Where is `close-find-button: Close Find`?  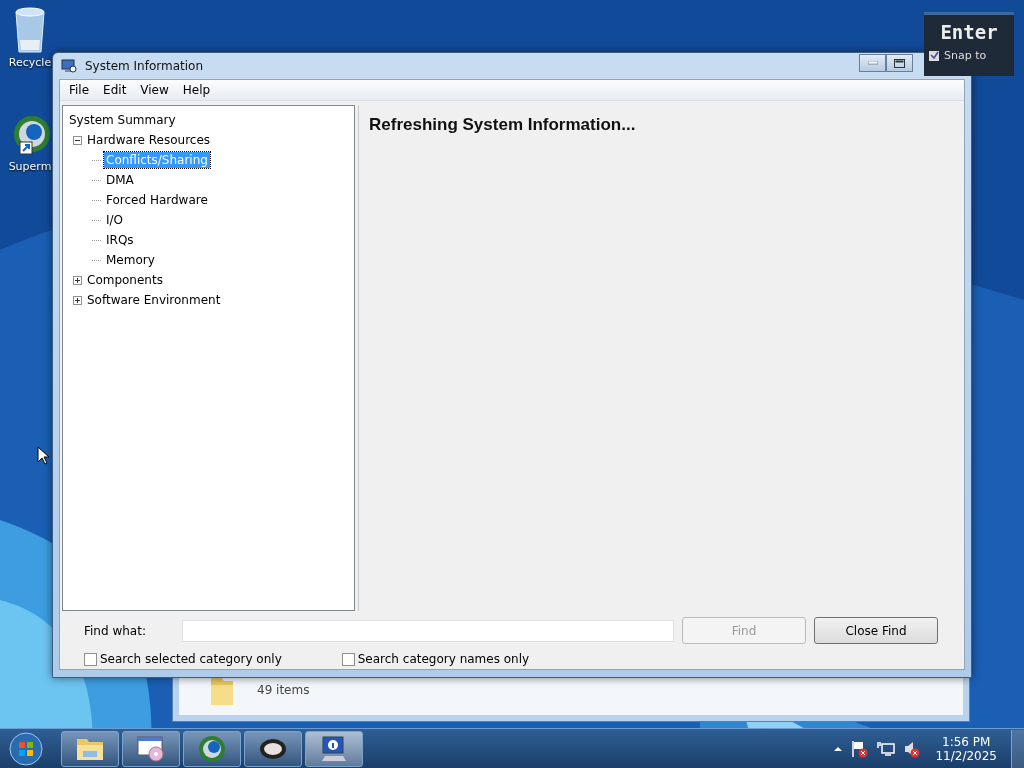 close-find-button: Close Find is located at coordinates (876, 630).